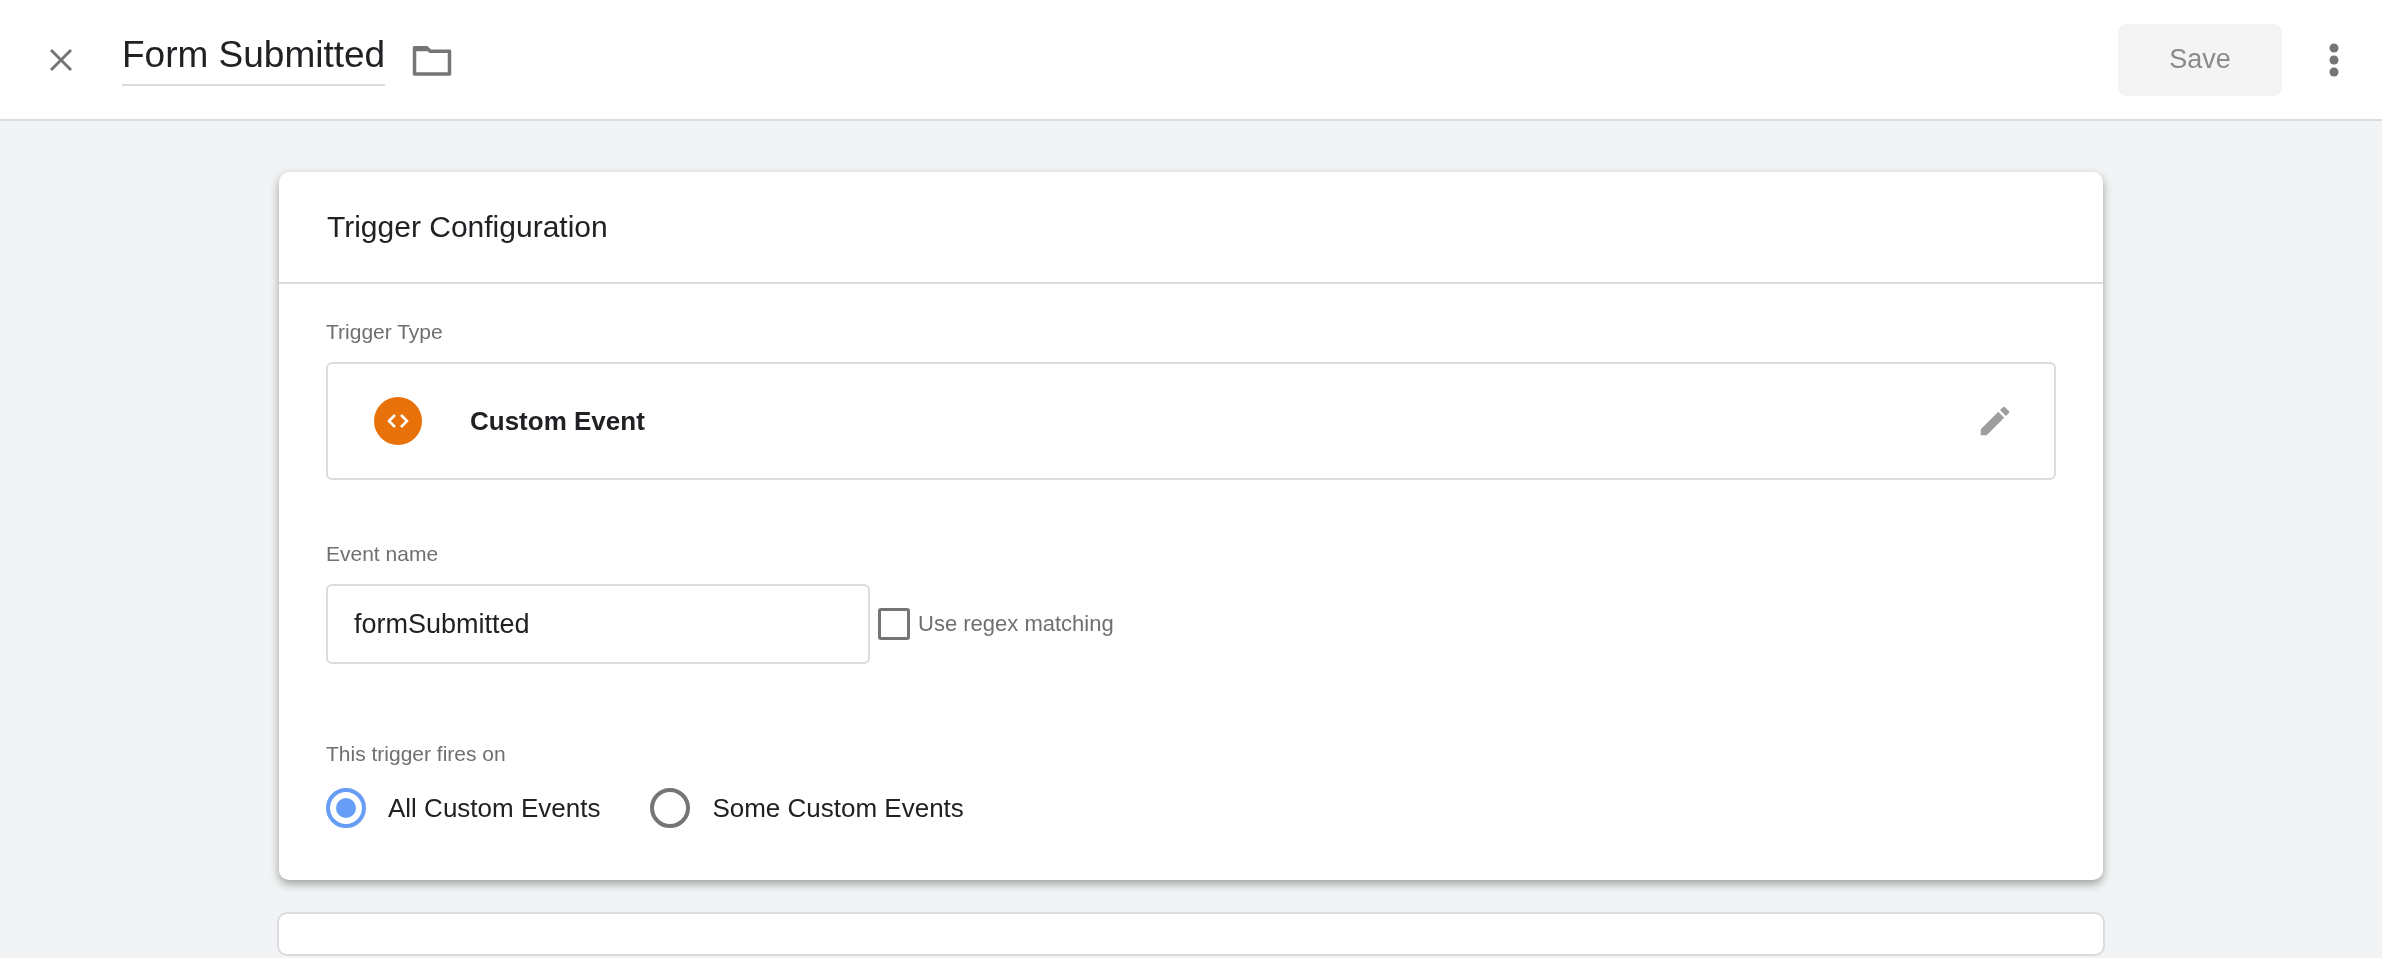 Image resolution: width=2382 pixels, height=958 pixels. I want to click on field-label: Trigger Type, so click(385, 332).